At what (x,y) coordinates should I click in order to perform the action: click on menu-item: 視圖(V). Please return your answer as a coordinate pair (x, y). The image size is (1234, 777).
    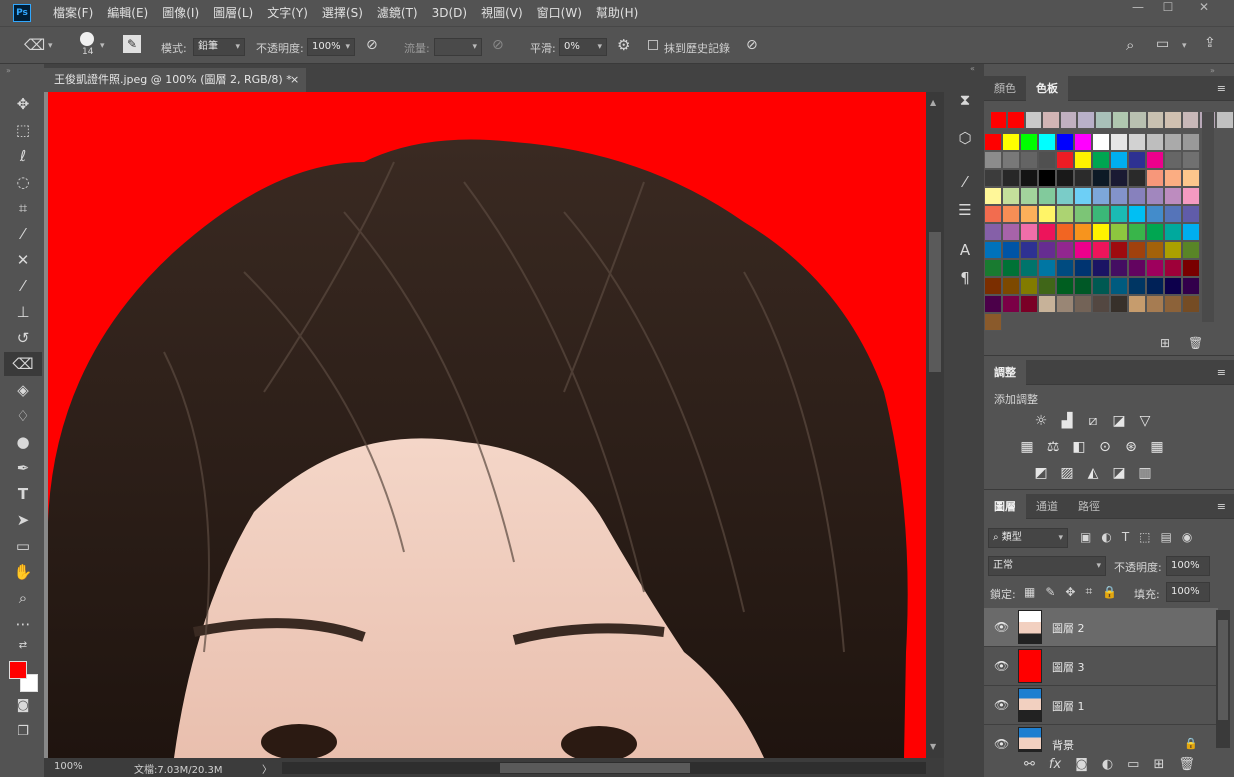
    Looking at the image, I should click on (502, 13).